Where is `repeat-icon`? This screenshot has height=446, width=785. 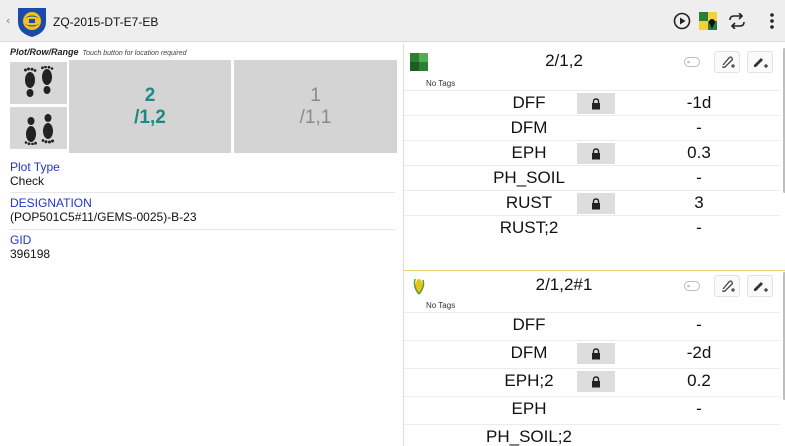
repeat-icon is located at coordinates (737, 21).